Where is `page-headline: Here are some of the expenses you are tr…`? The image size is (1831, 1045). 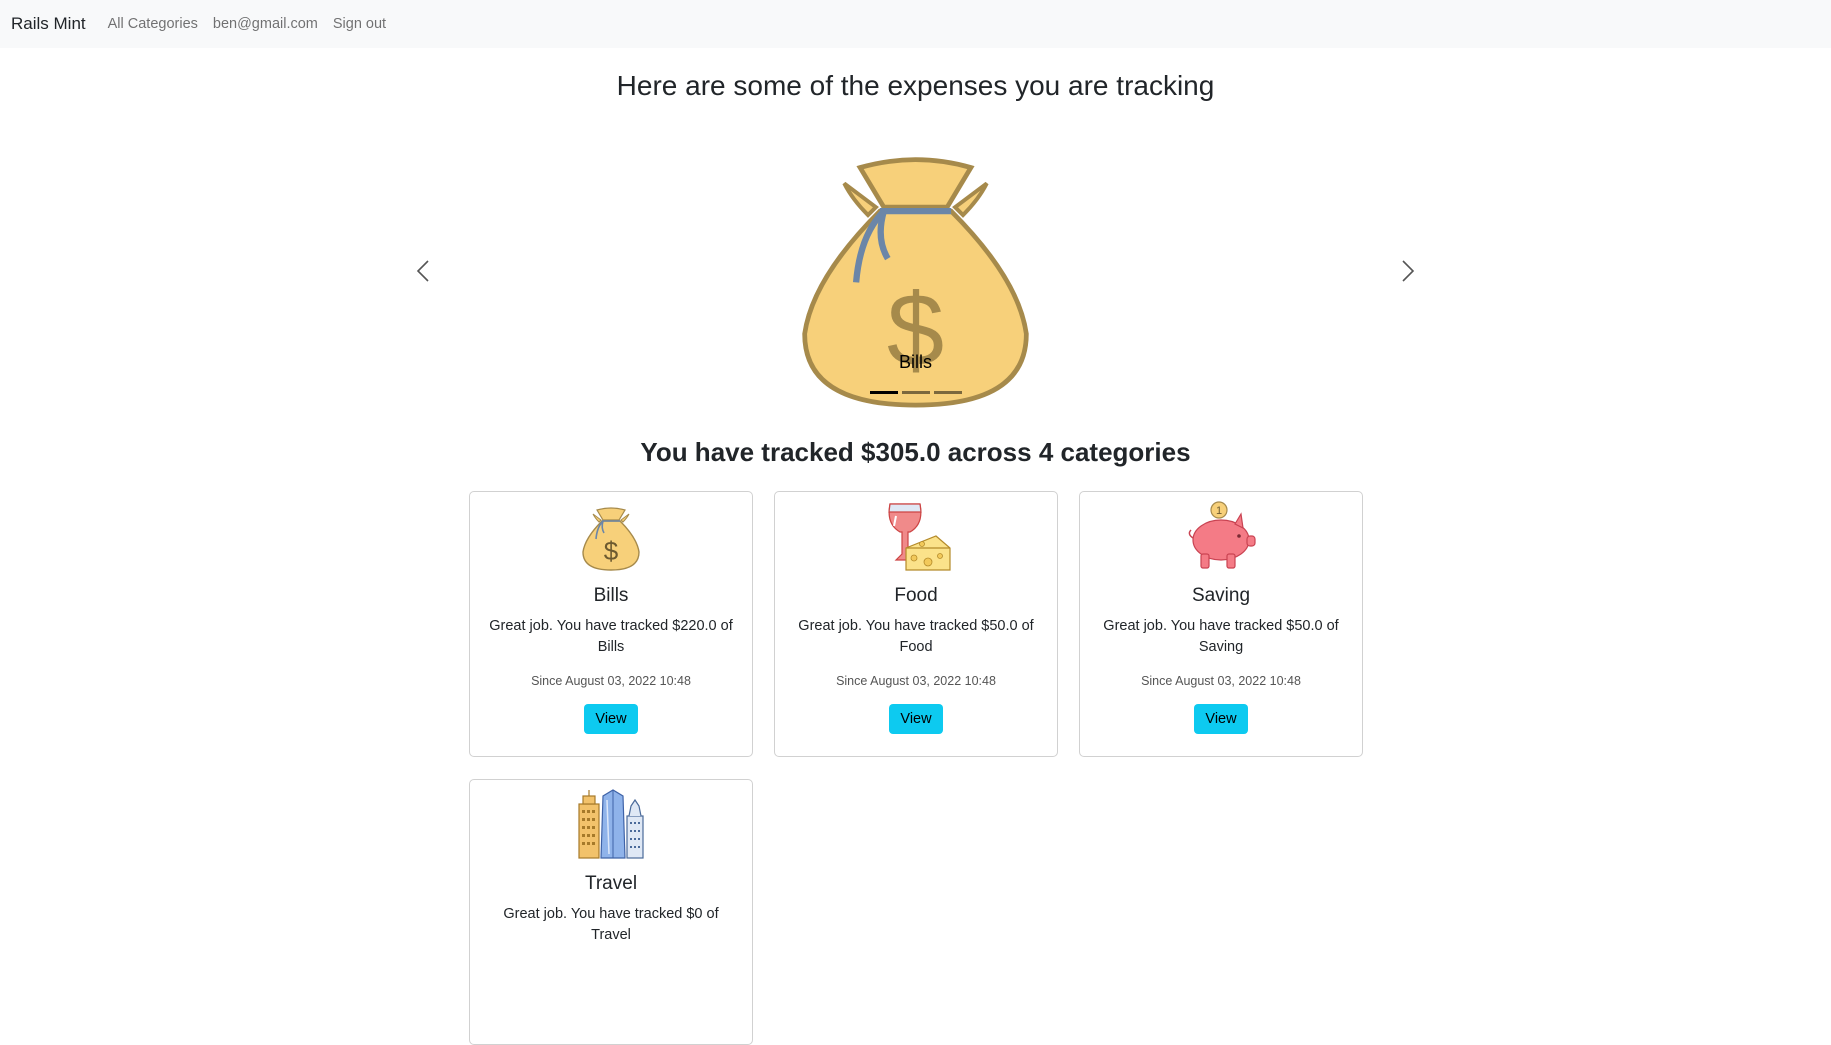 page-headline: Here are some of the expenses you are tr… is located at coordinates (915, 85).